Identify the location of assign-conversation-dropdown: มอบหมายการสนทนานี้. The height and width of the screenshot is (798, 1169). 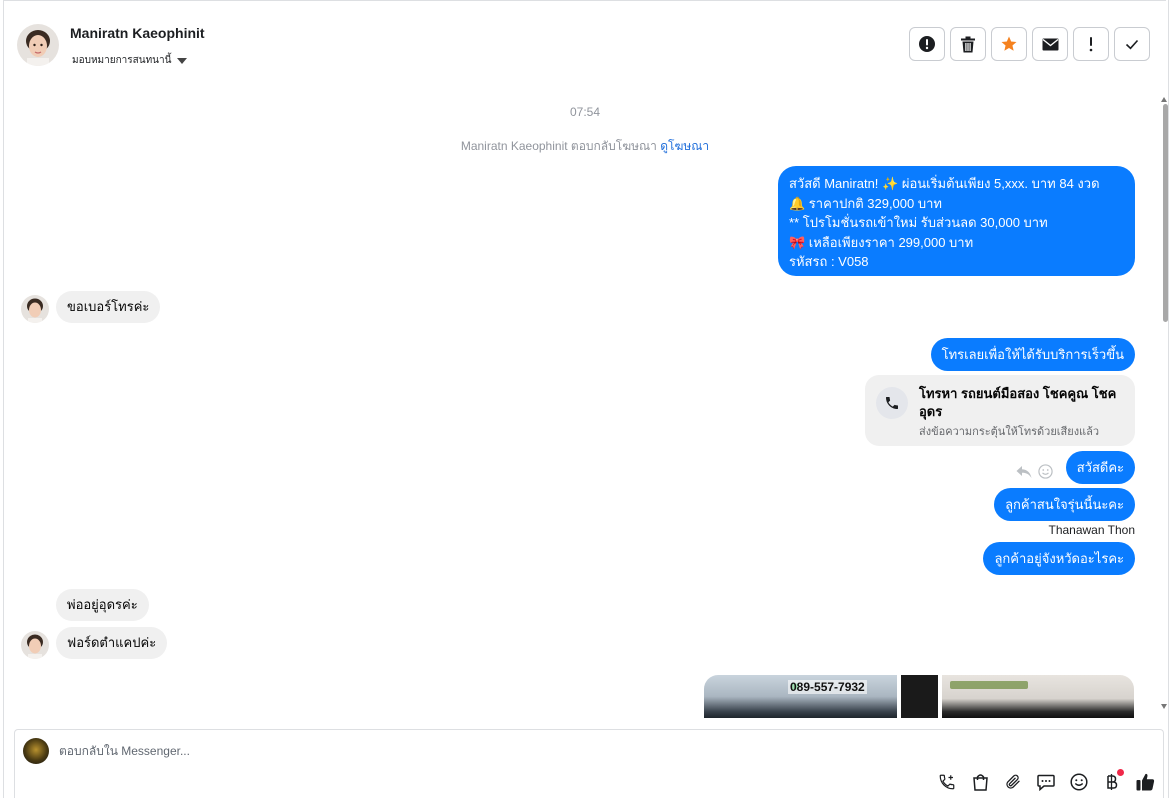
(130, 60).